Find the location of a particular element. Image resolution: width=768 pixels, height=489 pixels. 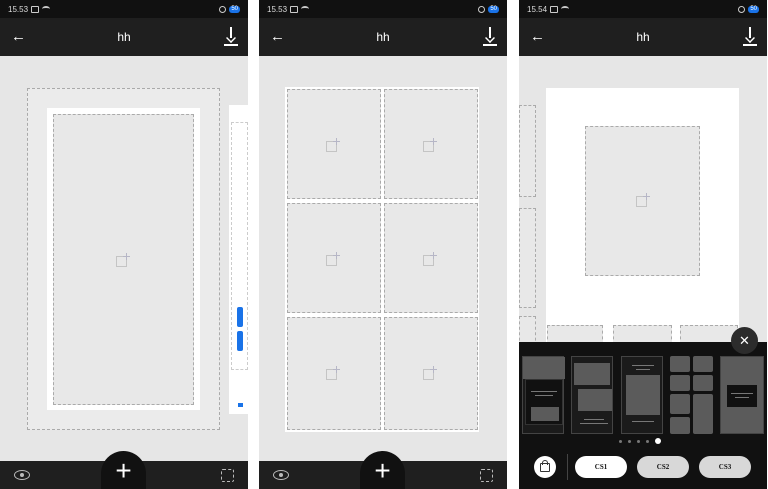

status-bar: 15.54 50 is located at coordinates (643, 9).